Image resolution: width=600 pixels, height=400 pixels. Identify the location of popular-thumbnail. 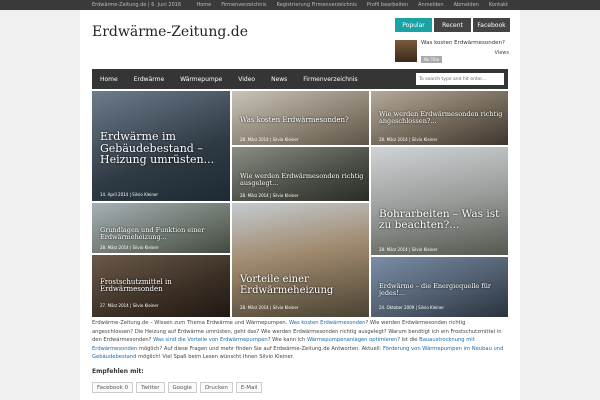
(406, 51).